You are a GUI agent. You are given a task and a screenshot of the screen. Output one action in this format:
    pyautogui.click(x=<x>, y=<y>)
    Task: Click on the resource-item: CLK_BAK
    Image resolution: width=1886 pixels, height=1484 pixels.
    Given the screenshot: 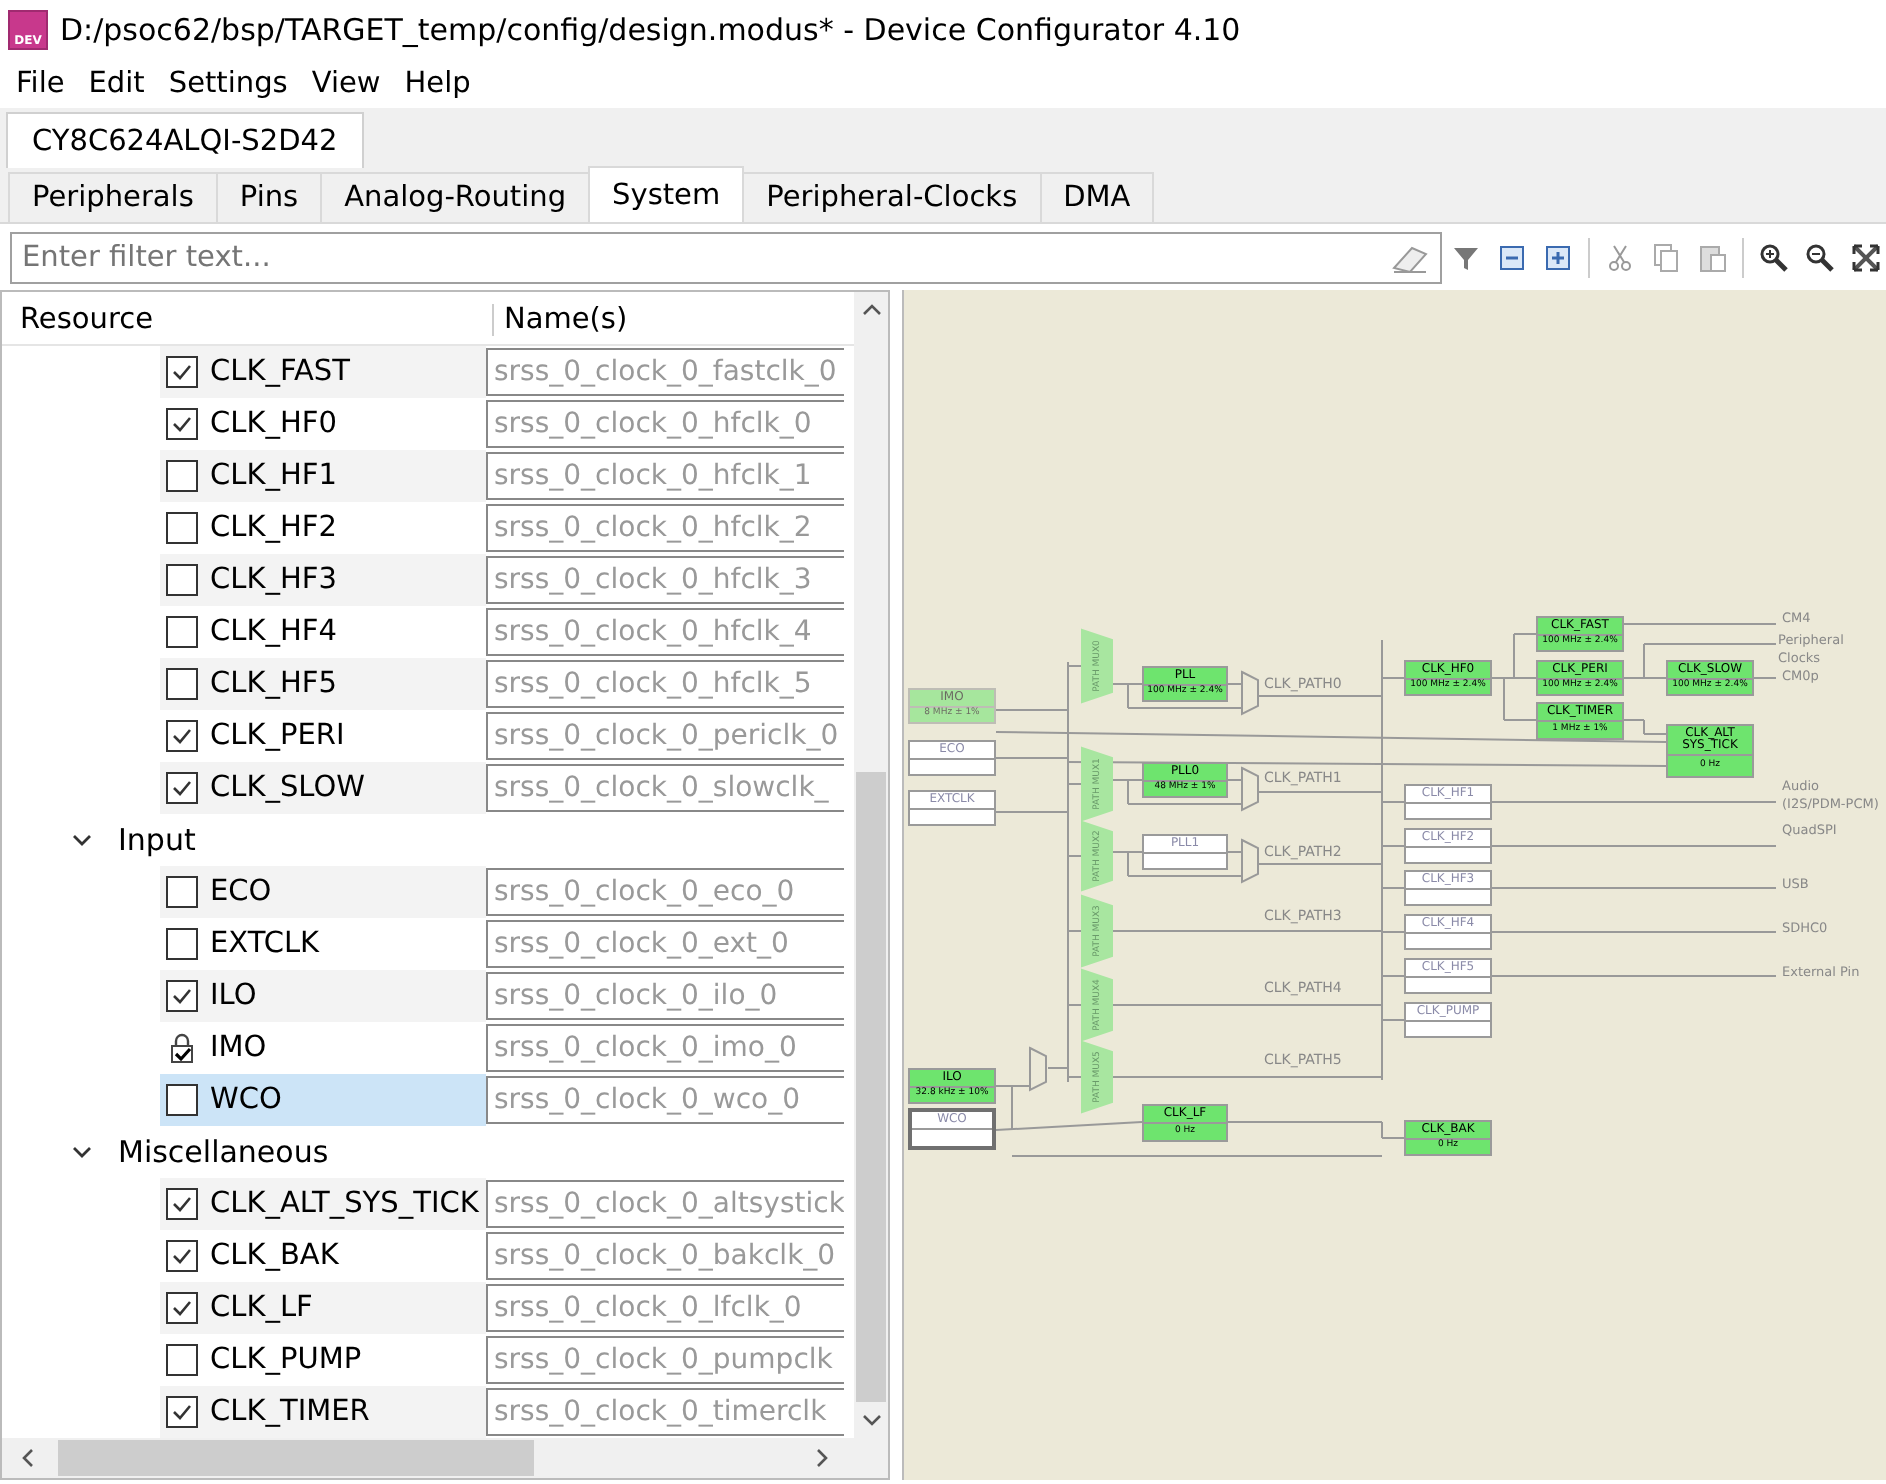 What is the action you would take?
    pyautogui.click(x=323, y=1256)
    